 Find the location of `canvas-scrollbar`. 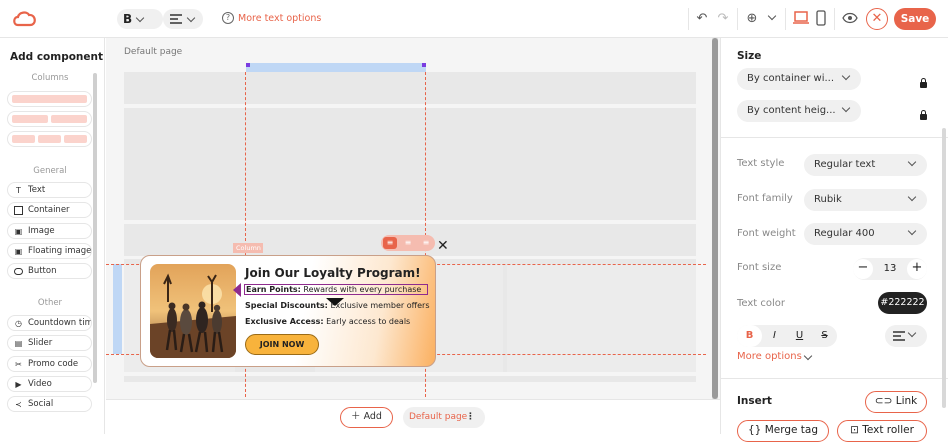

canvas-scrollbar is located at coordinates (715, 218).